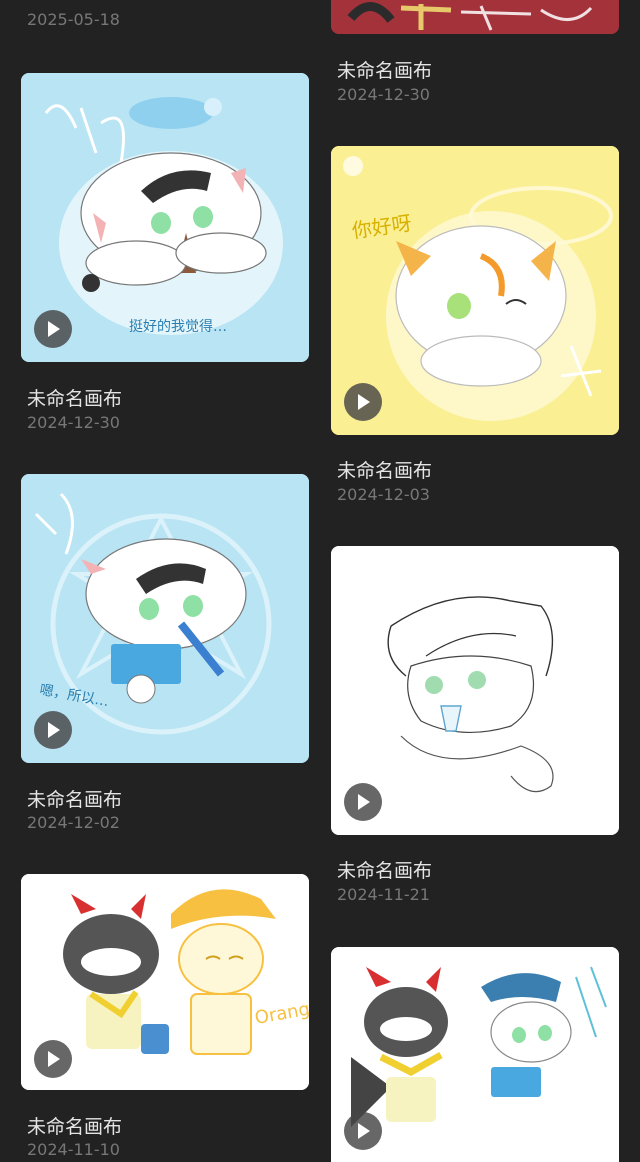 Image resolution: width=640 pixels, height=1162 pixels. I want to click on canvas-date: 2024-12-02, so click(73, 822).